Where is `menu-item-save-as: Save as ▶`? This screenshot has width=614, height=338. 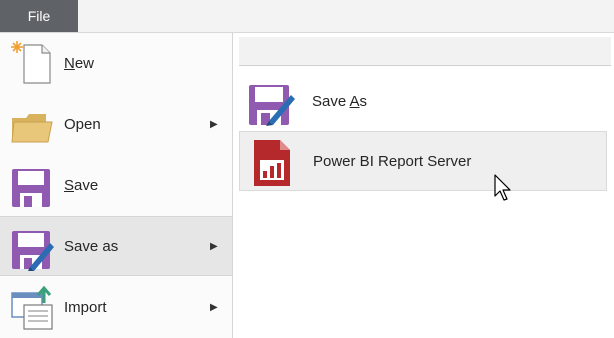
menu-item-save-as: Save as ▶ is located at coordinates (116, 246).